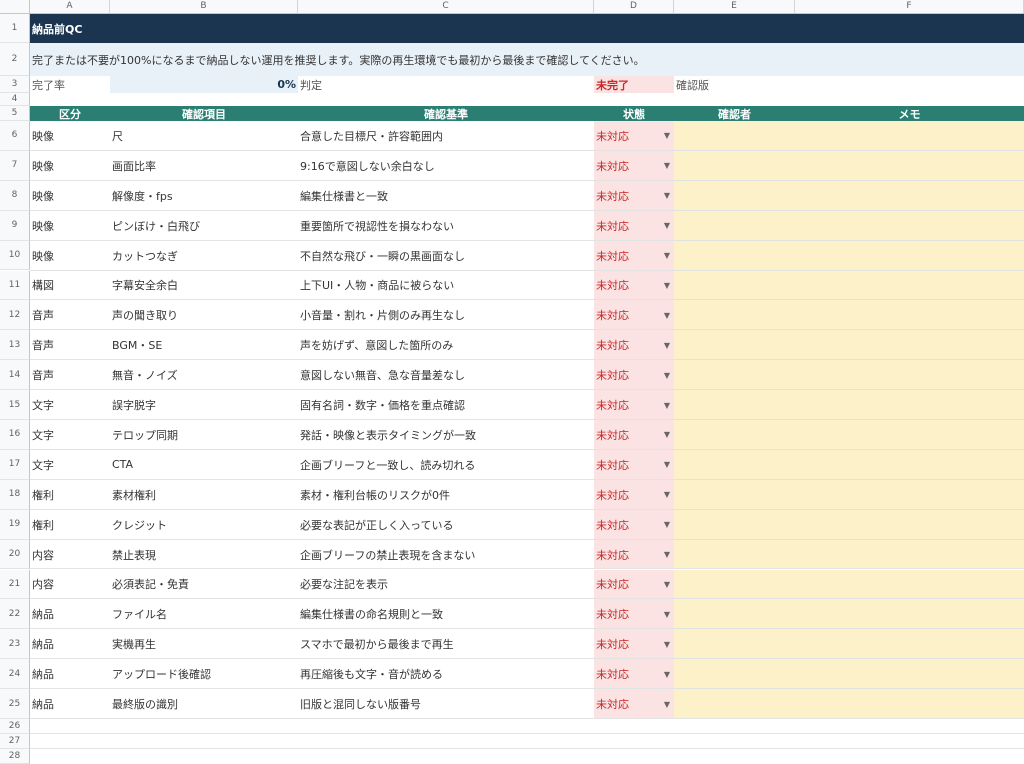 The image size is (1024, 764). Describe the element at coordinates (446, 585) in the screenshot. I see `criteria-cell: 必要な注記を表示` at that location.